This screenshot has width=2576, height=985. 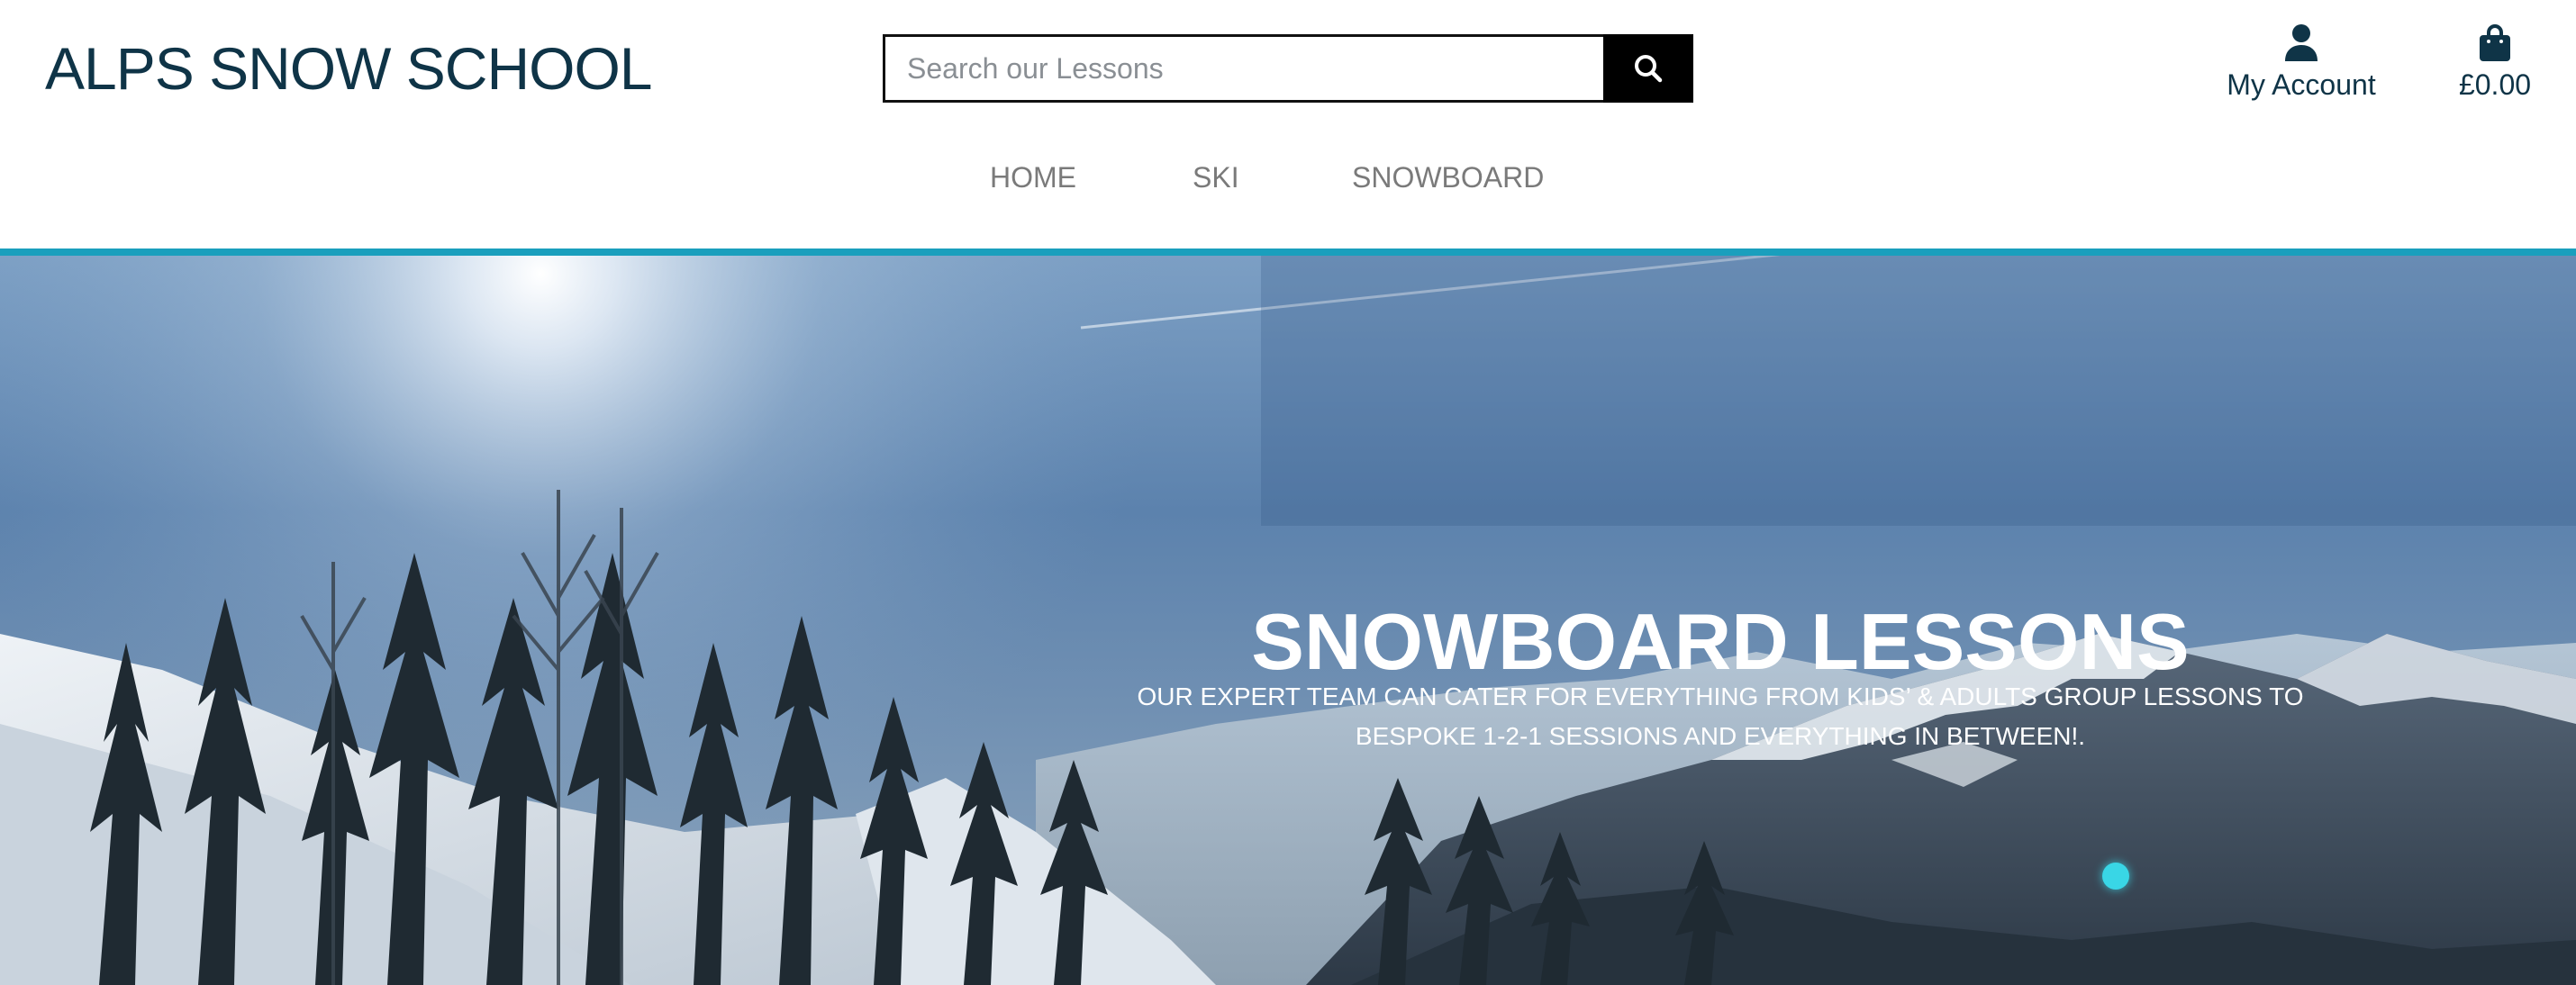 I want to click on hero-title: SNOWBOARD LESSONS, so click(x=1721, y=641).